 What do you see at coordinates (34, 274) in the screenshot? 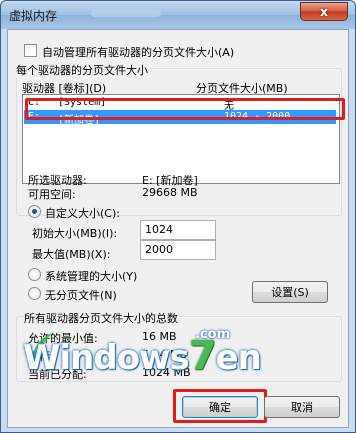
I see `system-managed-radio` at bounding box center [34, 274].